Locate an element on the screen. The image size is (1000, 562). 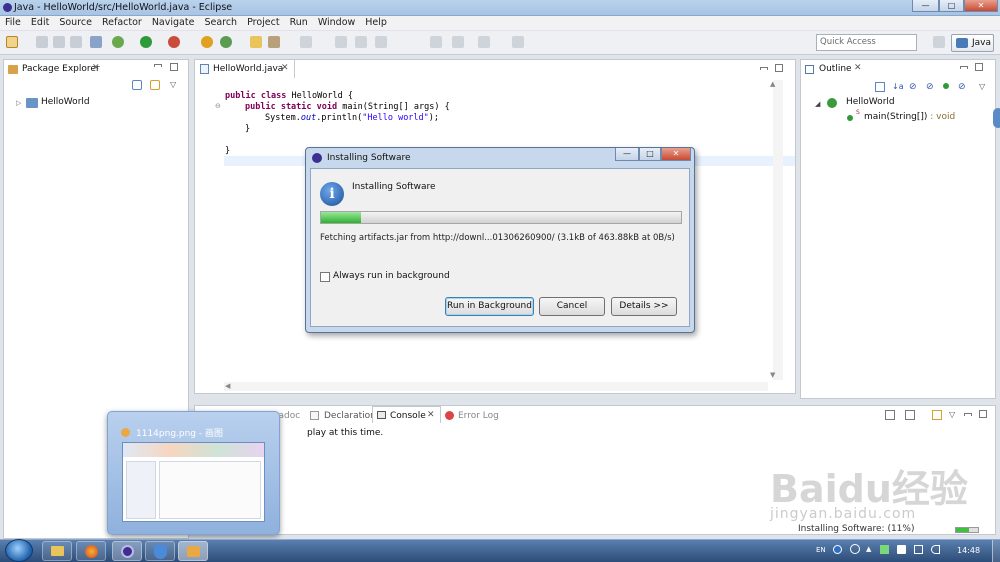
menu-help: Help is located at coordinates (376, 22).